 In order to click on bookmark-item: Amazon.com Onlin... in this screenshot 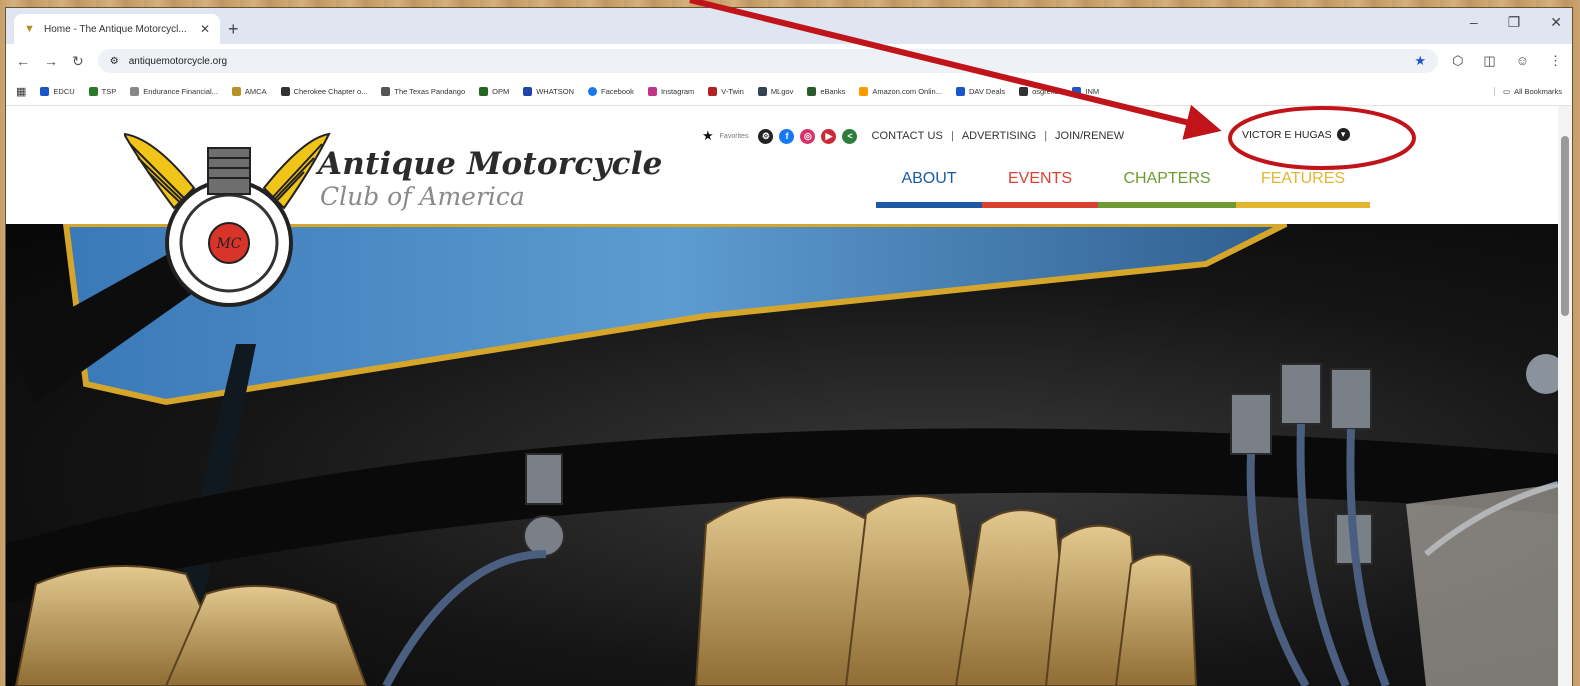, I will do `click(900, 91)`.